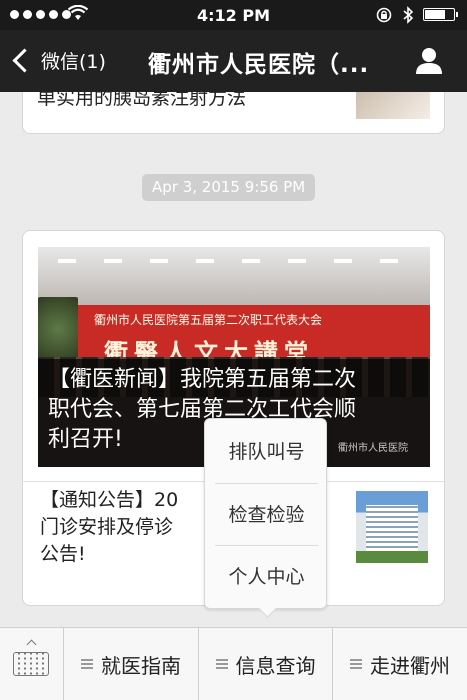  I want to click on chevron-up-icon, so click(31, 644).